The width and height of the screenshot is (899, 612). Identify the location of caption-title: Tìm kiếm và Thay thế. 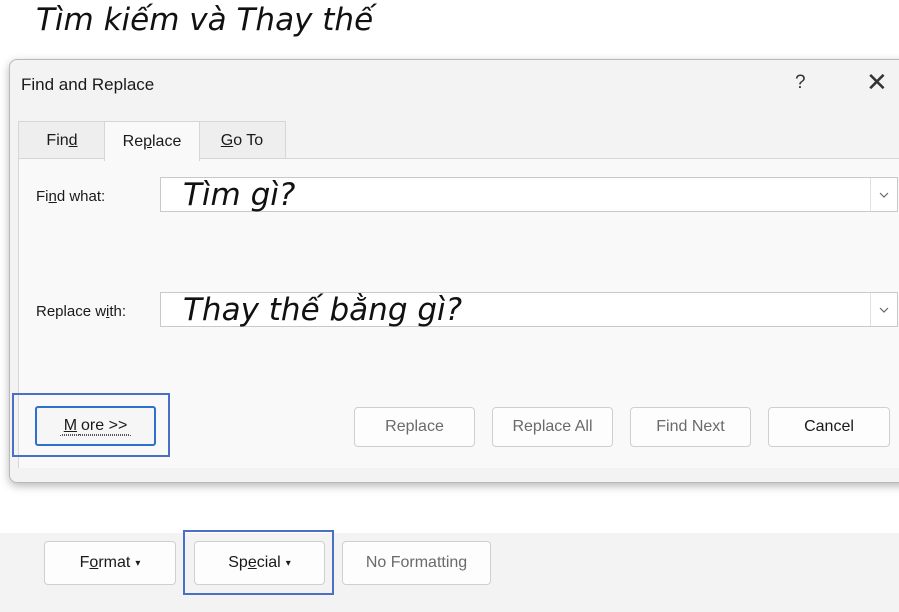
(205, 20).